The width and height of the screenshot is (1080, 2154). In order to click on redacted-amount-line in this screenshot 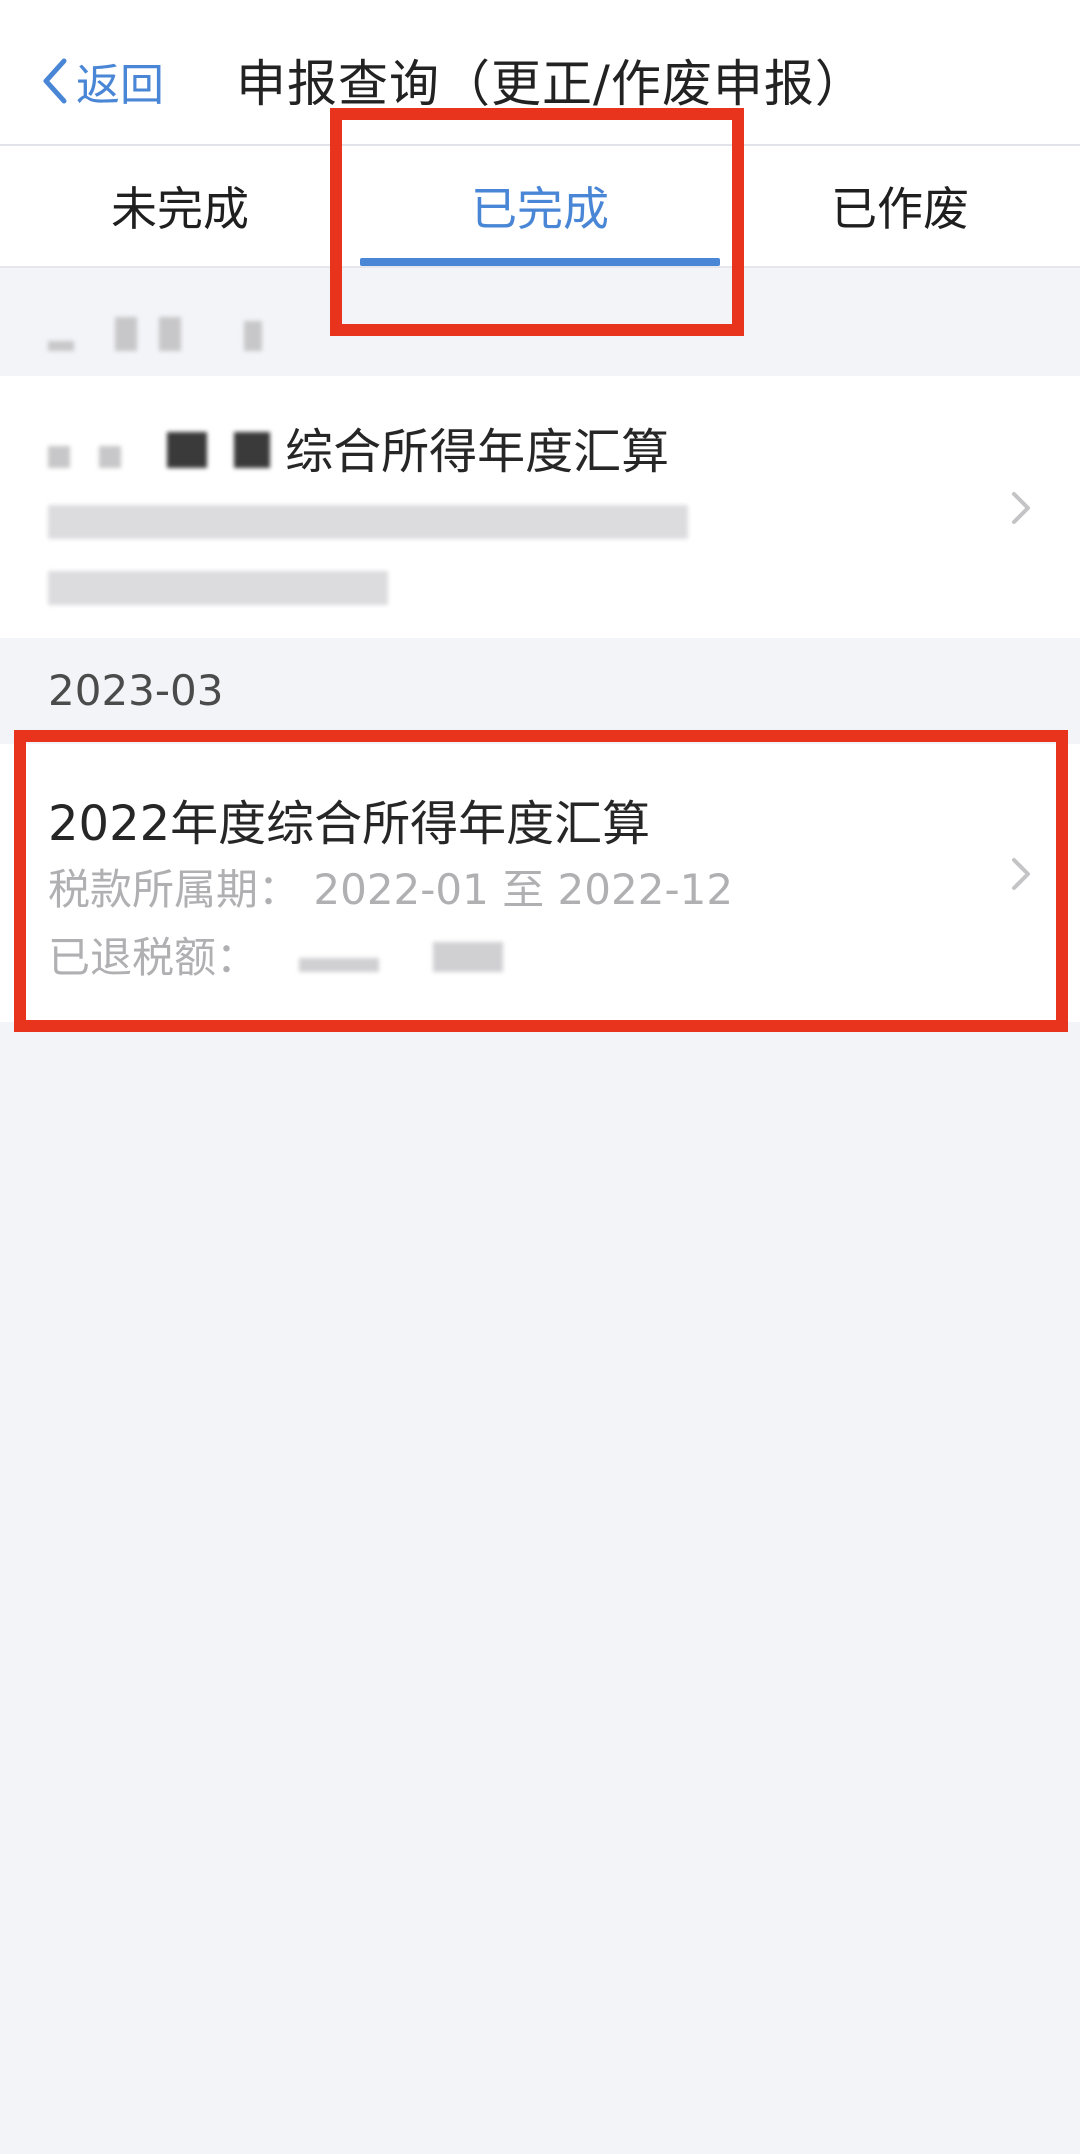, I will do `click(218, 590)`.